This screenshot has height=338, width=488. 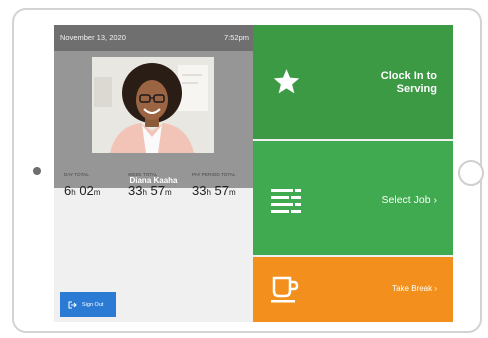 What do you see at coordinates (93, 304) in the screenshot?
I see `sign-out-label: Sign Out` at bounding box center [93, 304].